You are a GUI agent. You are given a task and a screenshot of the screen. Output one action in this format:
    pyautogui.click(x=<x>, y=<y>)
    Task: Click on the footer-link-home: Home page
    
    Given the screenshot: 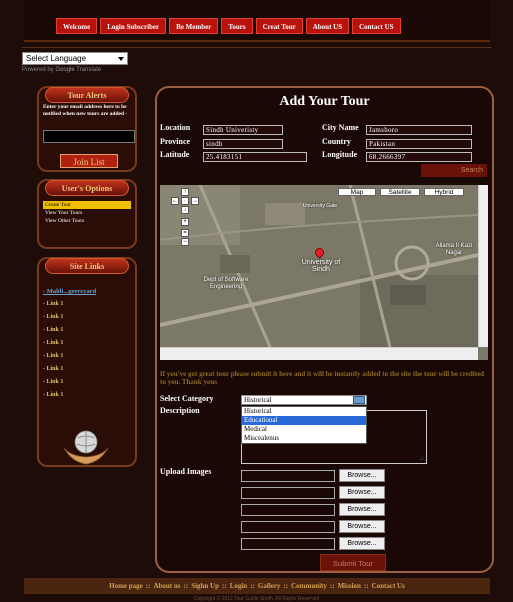 What is the action you would take?
    pyautogui.click(x=126, y=586)
    